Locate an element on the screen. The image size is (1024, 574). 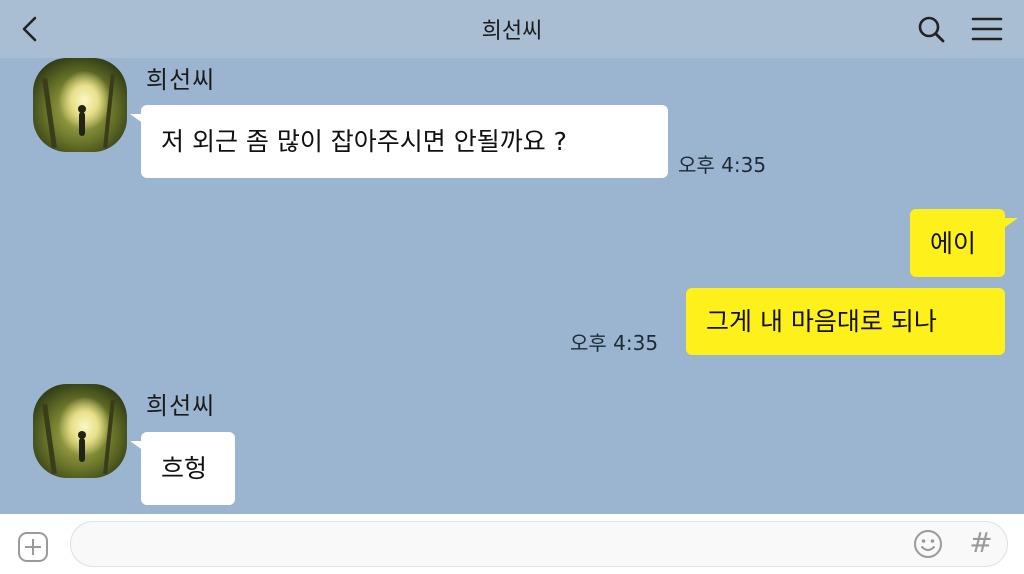
message-bubble-outgoing: 에이 is located at coordinates (957, 243).